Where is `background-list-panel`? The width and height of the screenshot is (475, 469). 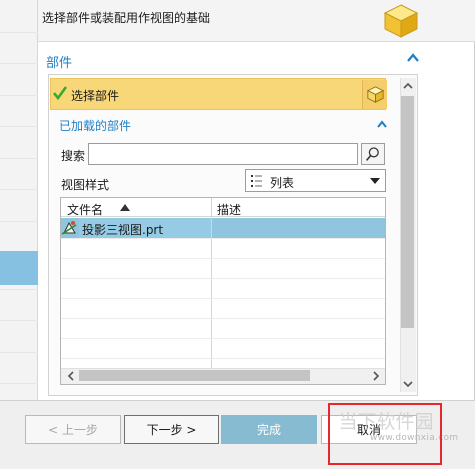 background-list-panel is located at coordinates (19, 234).